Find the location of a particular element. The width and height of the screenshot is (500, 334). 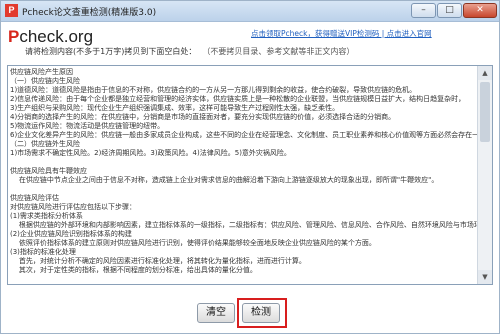

clear-button: 清空 is located at coordinates (216, 313).